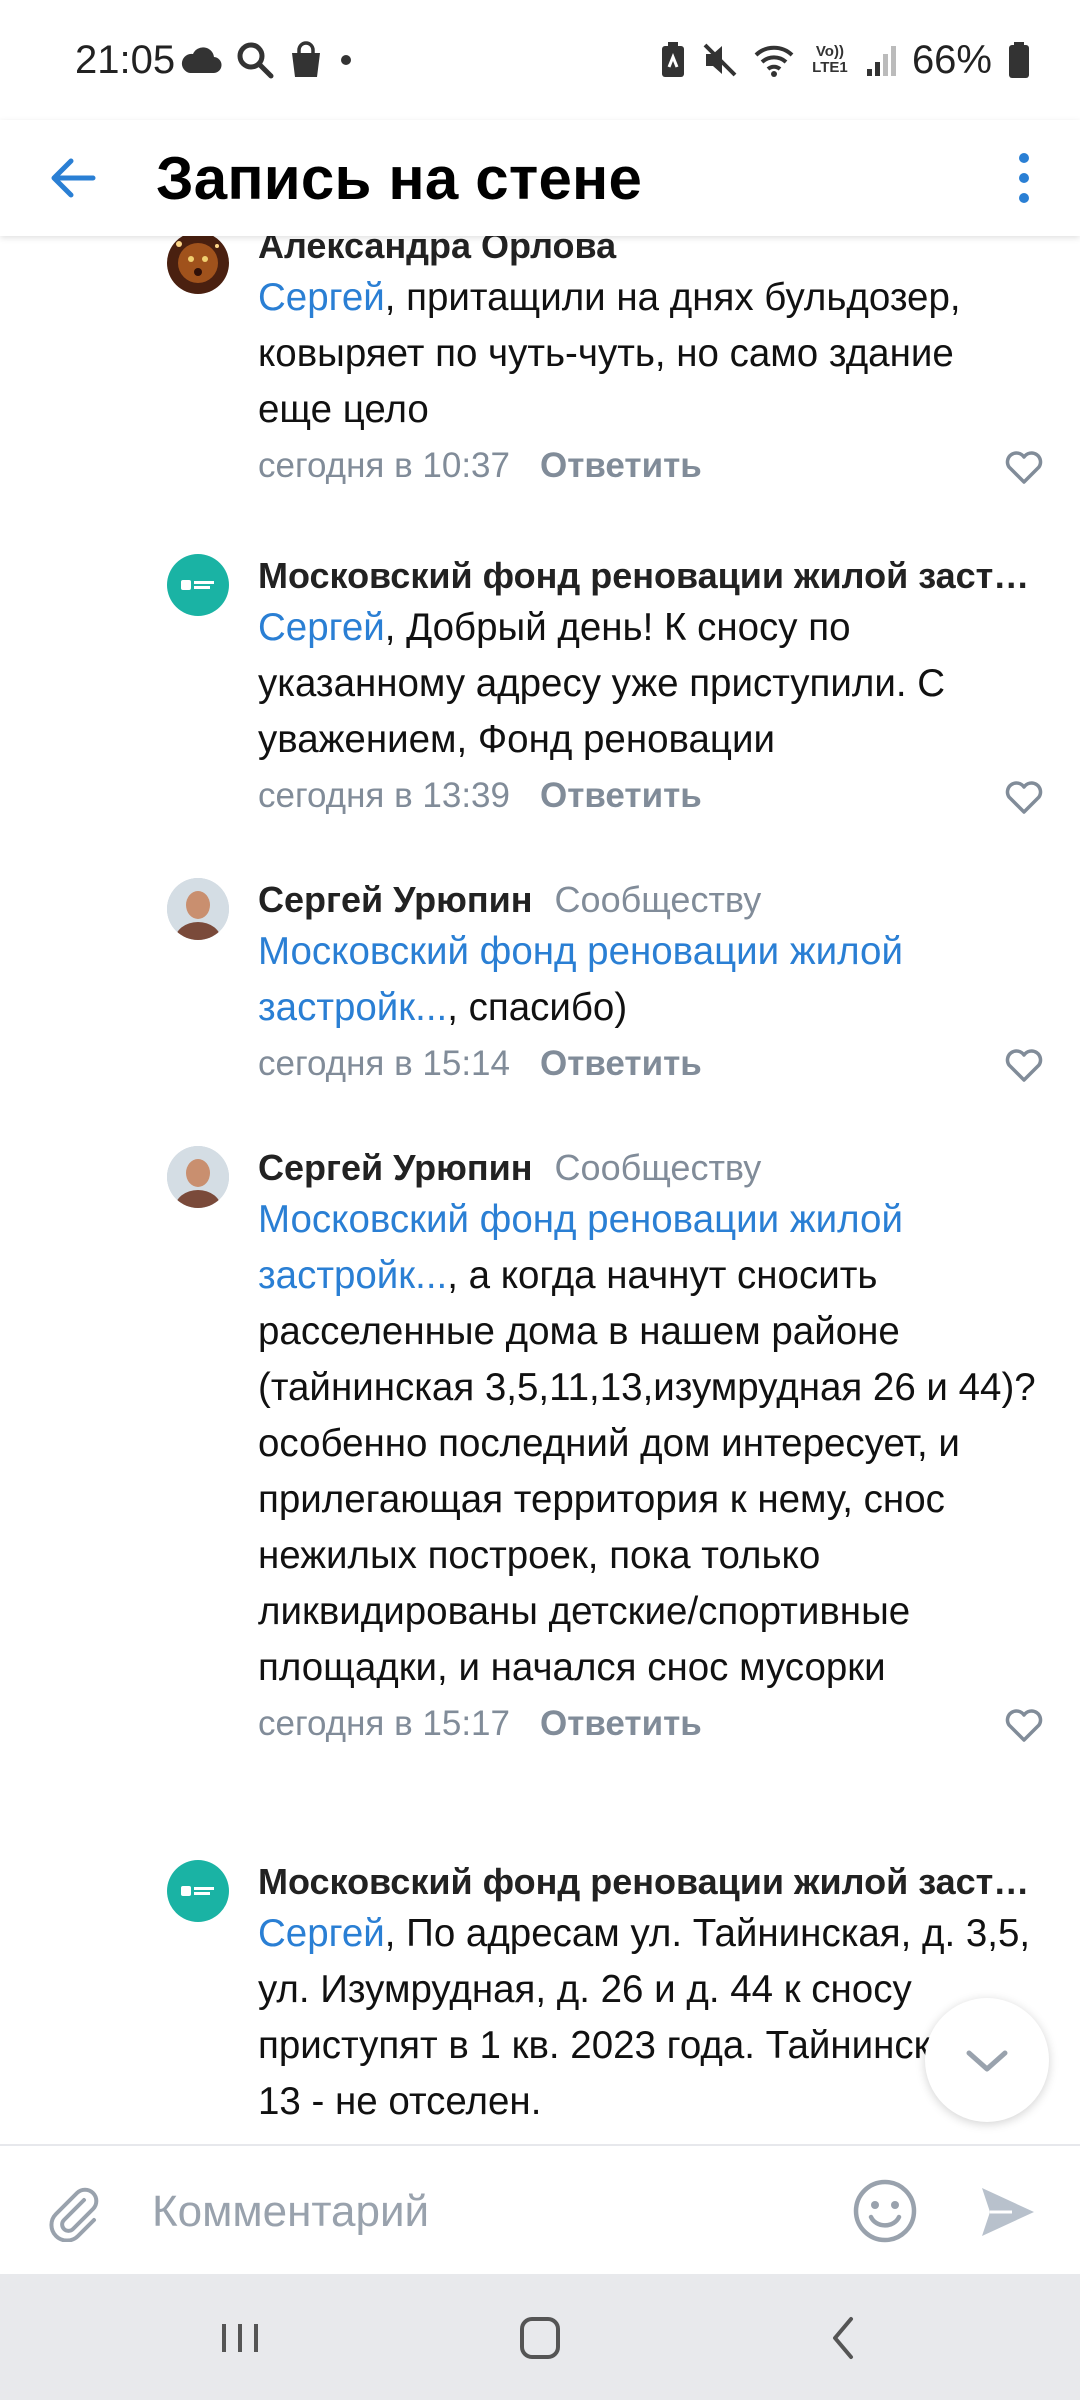 The width and height of the screenshot is (1080, 2400). What do you see at coordinates (384, 1063) in the screenshot?
I see `comment-time: сегодня в 15:14` at bounding box center [384, 1063].